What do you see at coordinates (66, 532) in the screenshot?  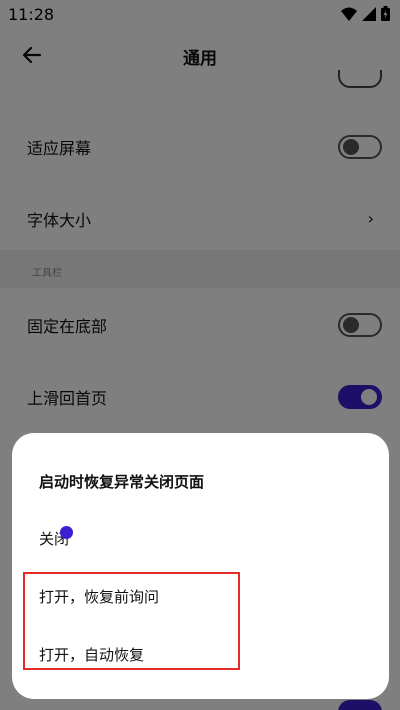 I see `touch-indicator` at bounding box center [66, 532].